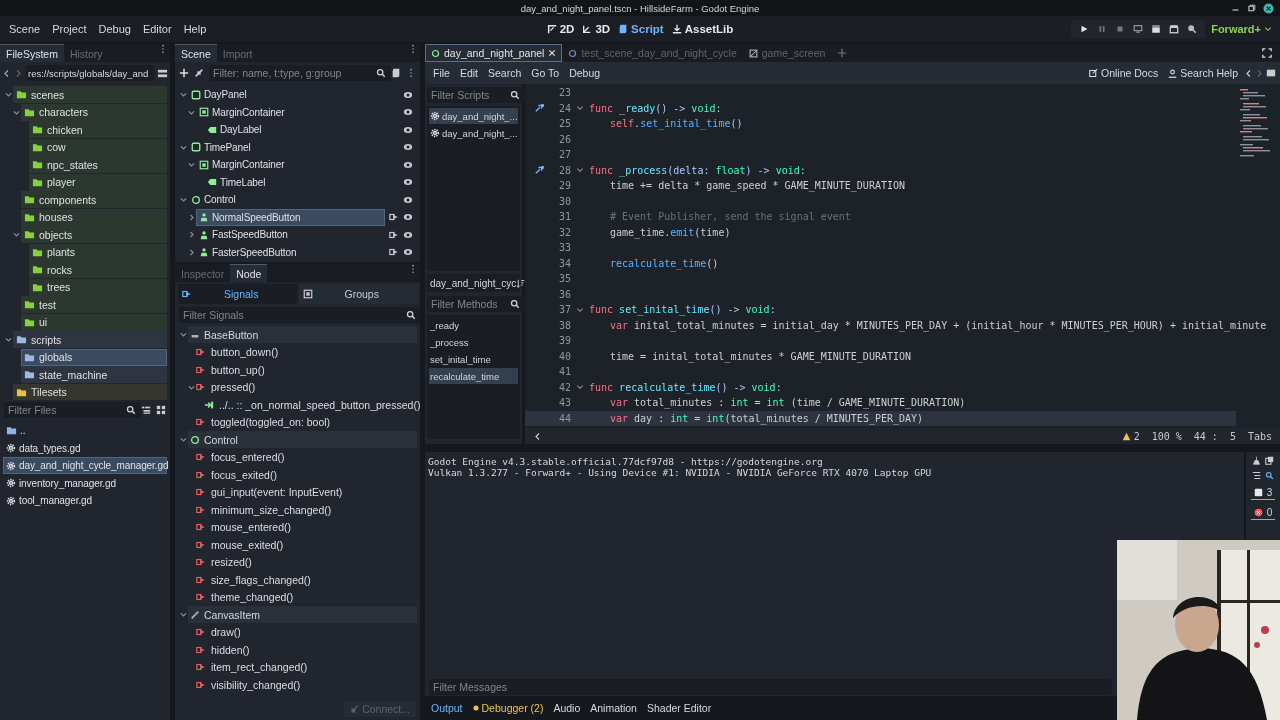 The image size is (1280, 720). What do you see at coordinates (32, 53) in the screenshot?
I see `dock-tab: FileSystem` at bounding box center [32, 53].